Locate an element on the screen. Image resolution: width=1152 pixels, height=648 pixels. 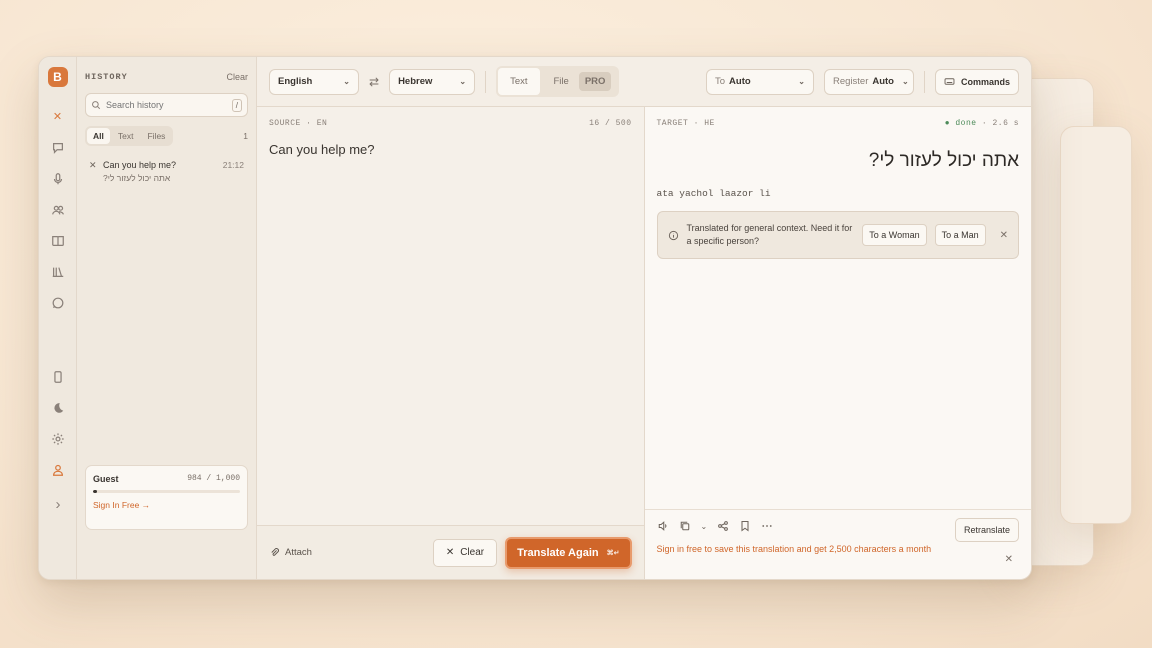
audience-value: Auto is located at coordinates (740, 81).